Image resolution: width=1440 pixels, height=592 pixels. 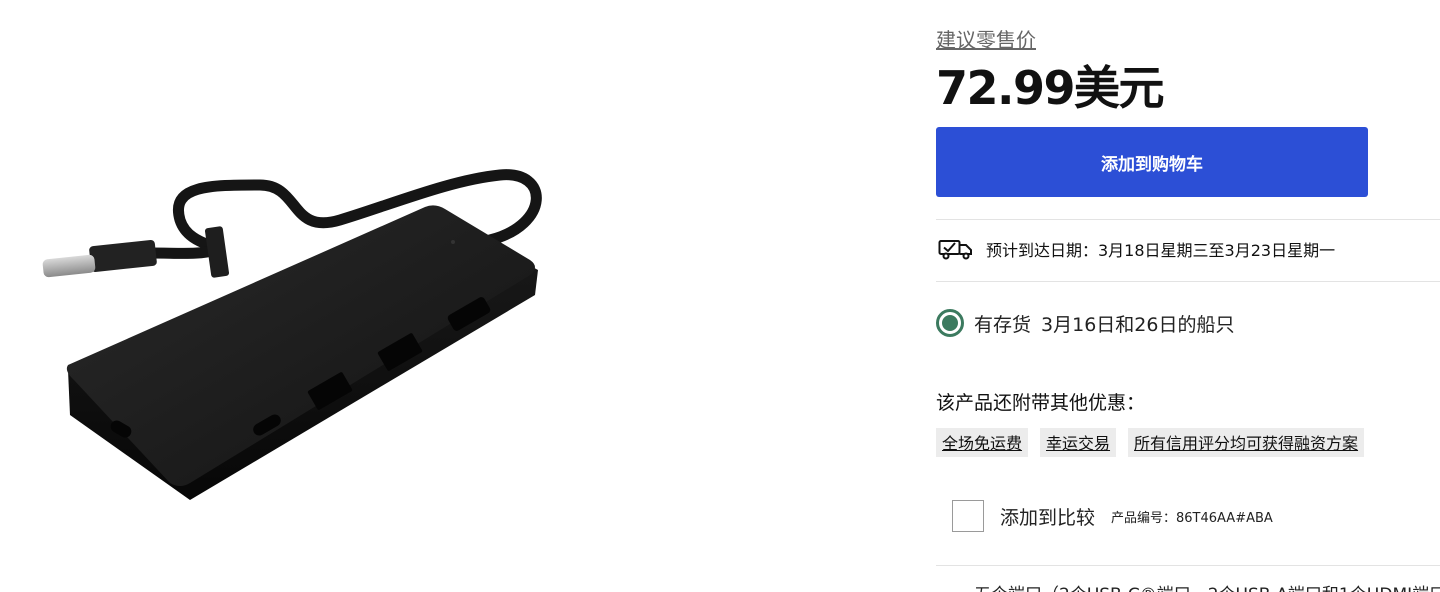 What do you see at coordinates (968, 516) in the screenshot?
I see `compare-checkbox` at bounding box center [968, 516].